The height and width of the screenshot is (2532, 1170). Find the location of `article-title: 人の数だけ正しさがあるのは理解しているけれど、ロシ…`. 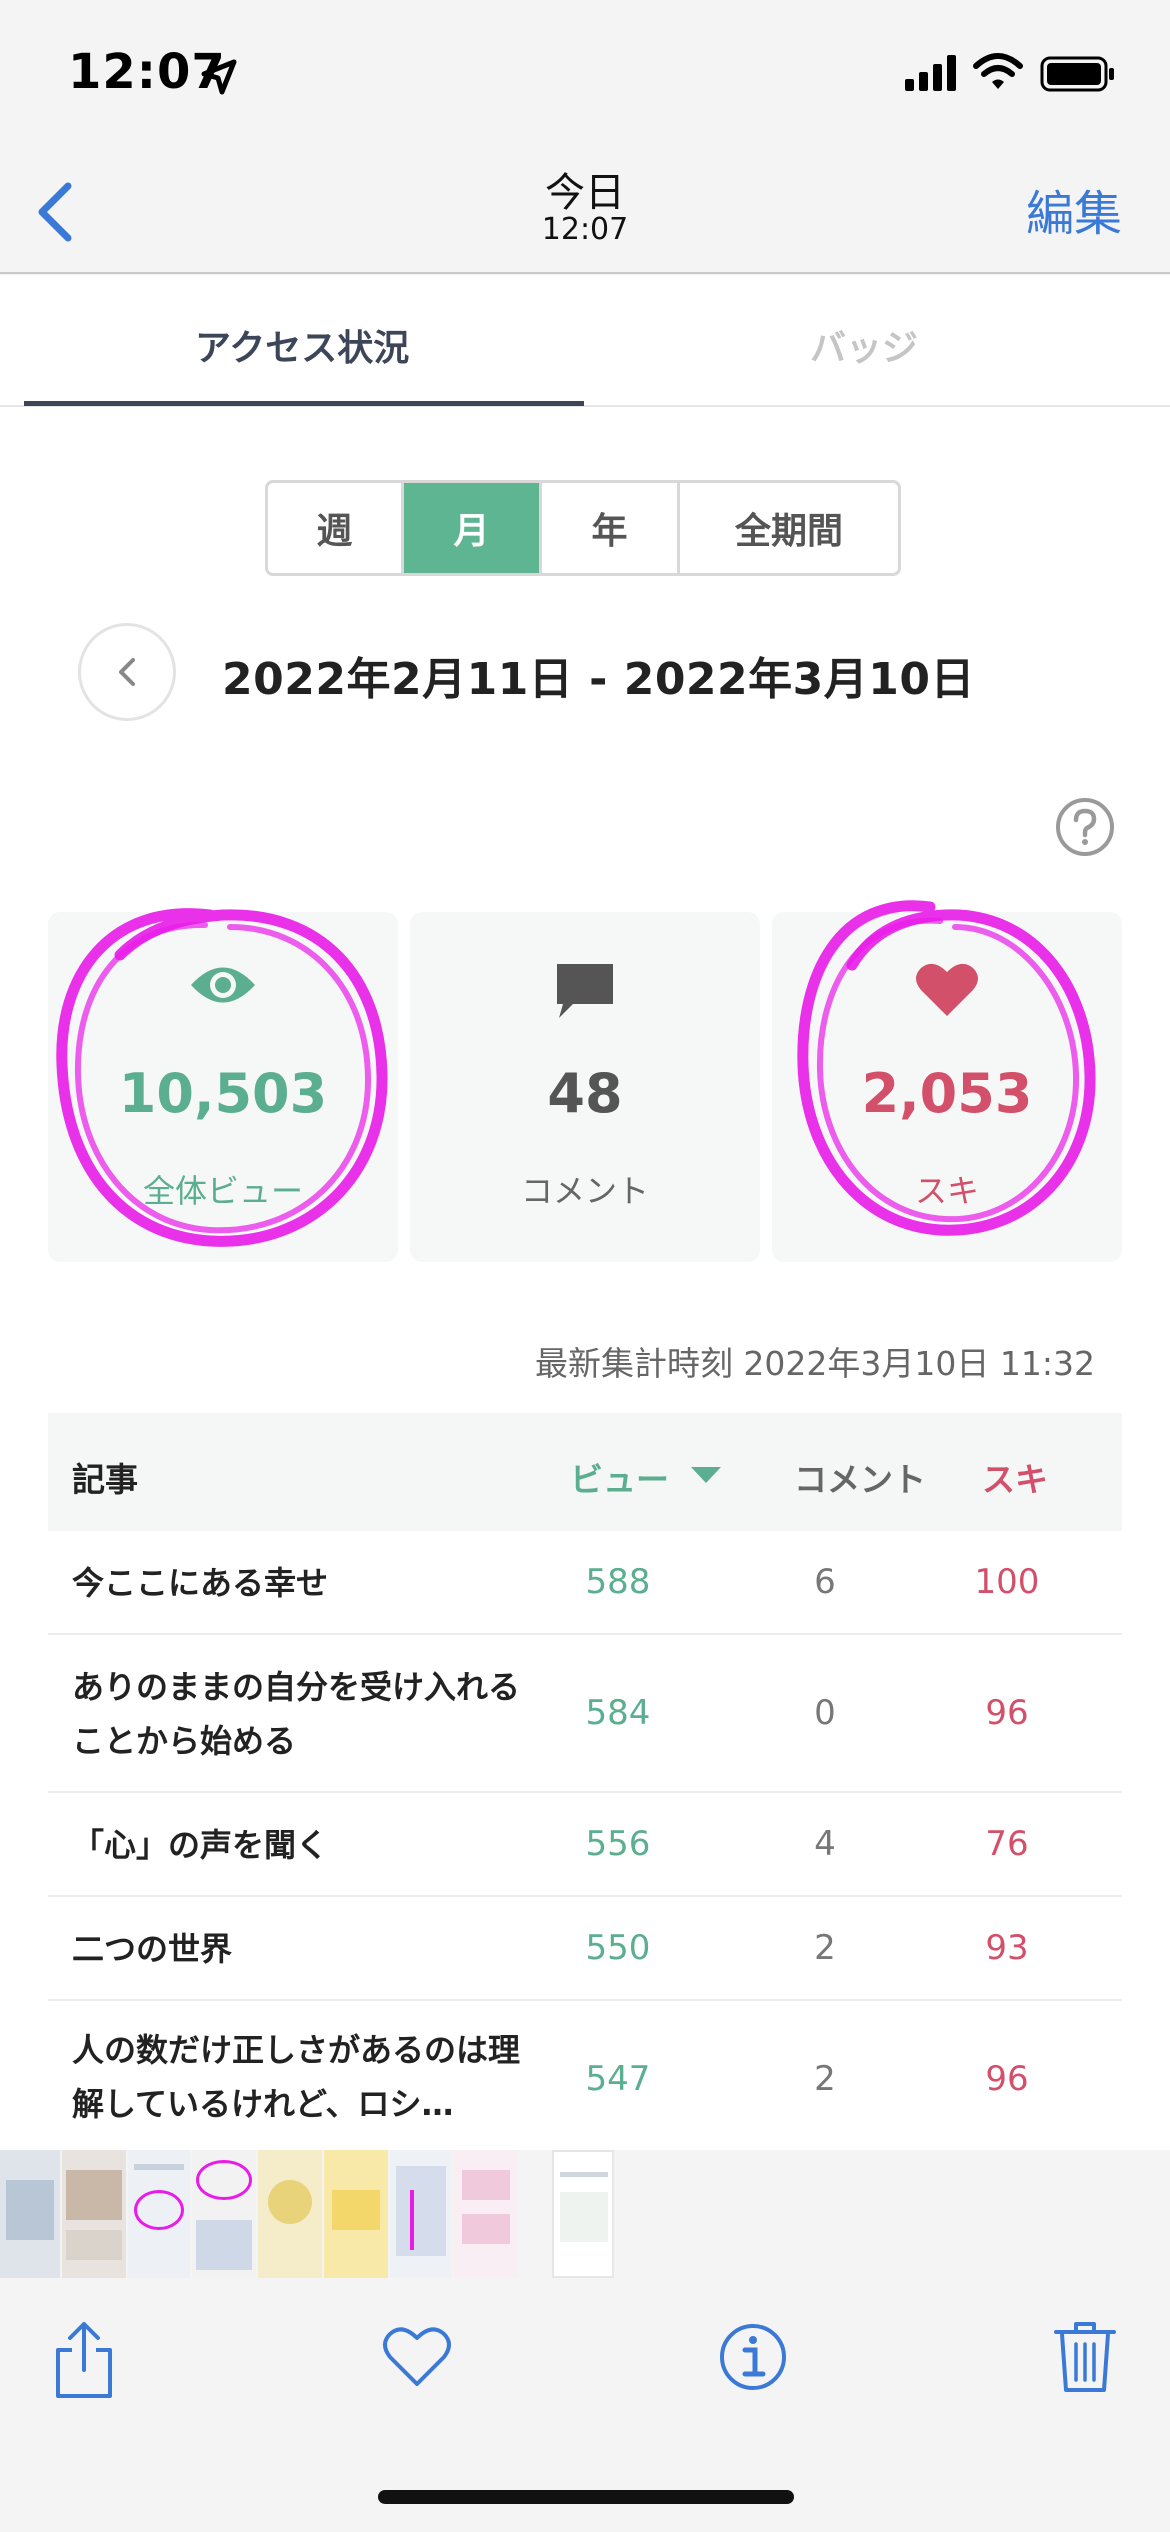

article-title: 人の数だけ正しさがあるのは理解しているけれど、ロシ… is located at coordinates (296, 2077).